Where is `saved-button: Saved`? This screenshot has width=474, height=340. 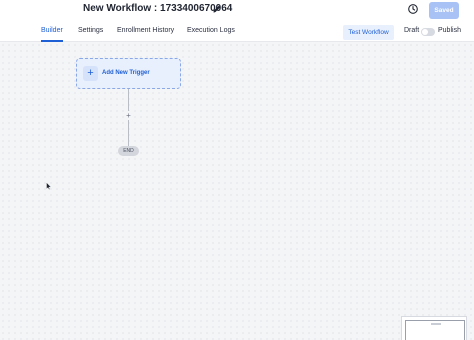 saved-button: Saved is located at coordinates (444, 10).